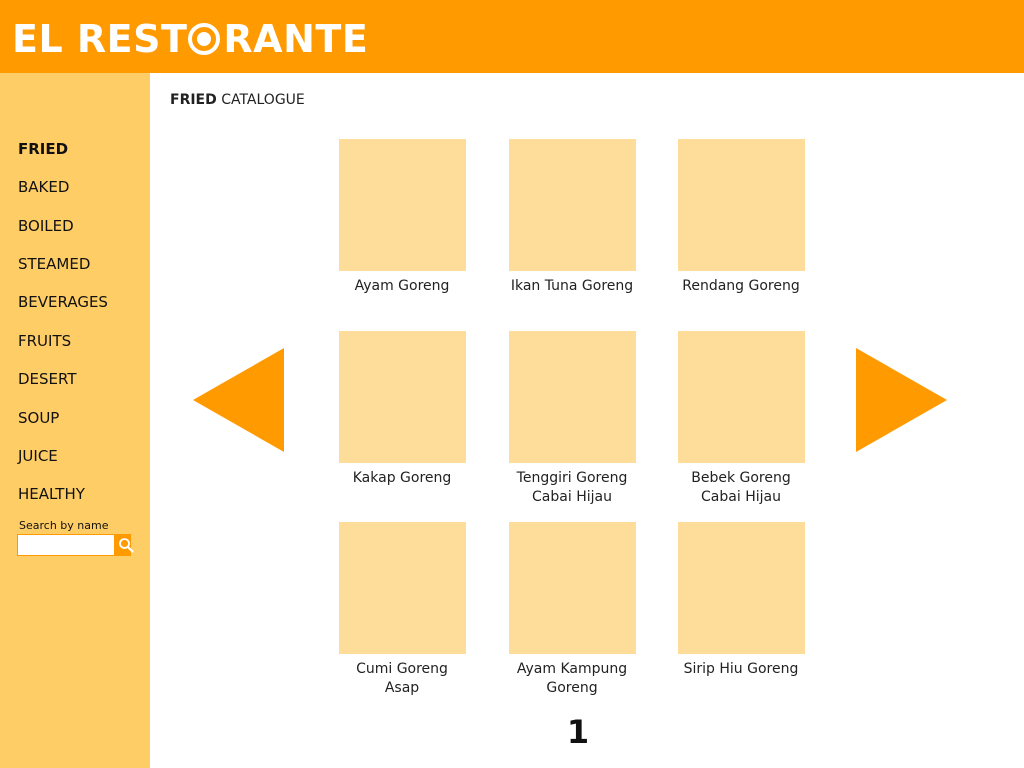 This screenshot has width=1024, height=768. What do you see at coordinates (38, 418) in the screenshot?
I see `sidebar-item-soup: SOUP` at bounding box center [38, 418].